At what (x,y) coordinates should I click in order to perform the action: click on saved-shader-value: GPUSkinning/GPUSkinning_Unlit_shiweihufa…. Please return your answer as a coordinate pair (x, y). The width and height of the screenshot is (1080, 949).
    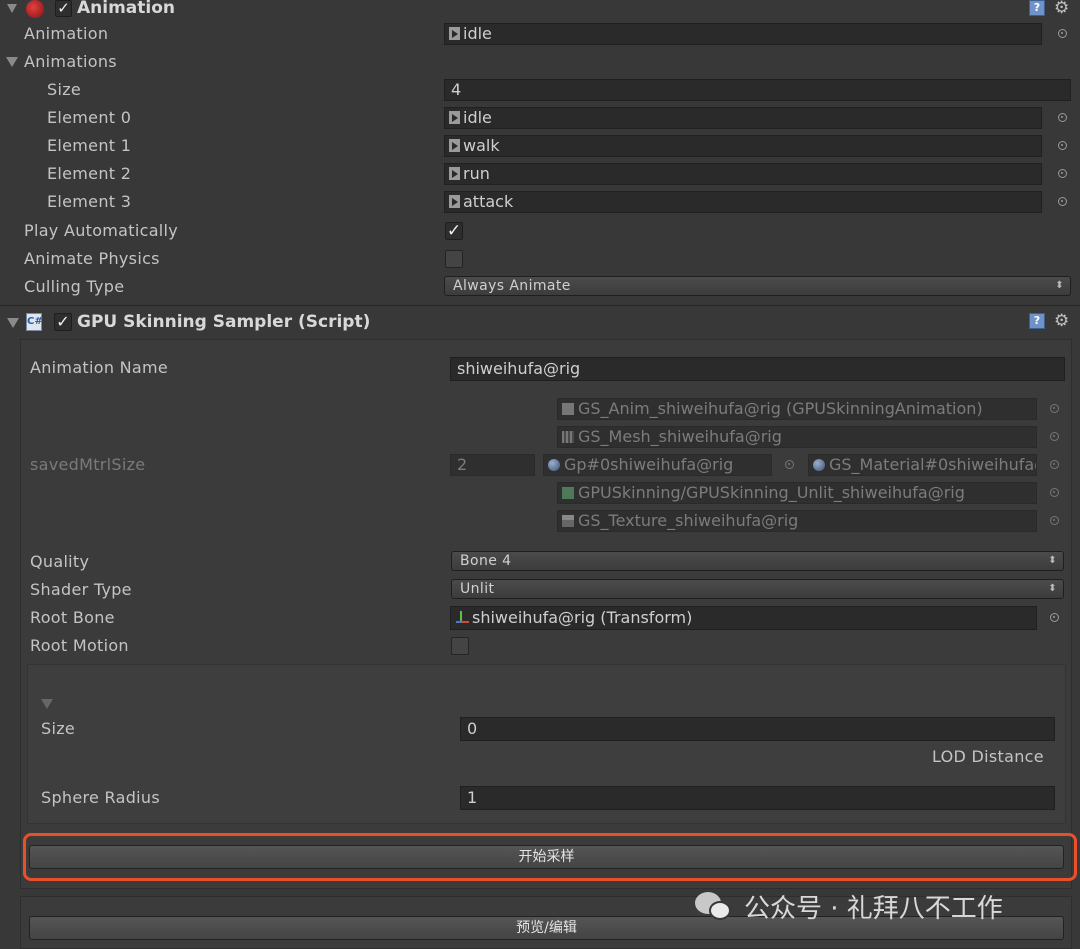
    Looking at the image, I should click on (771, 492).